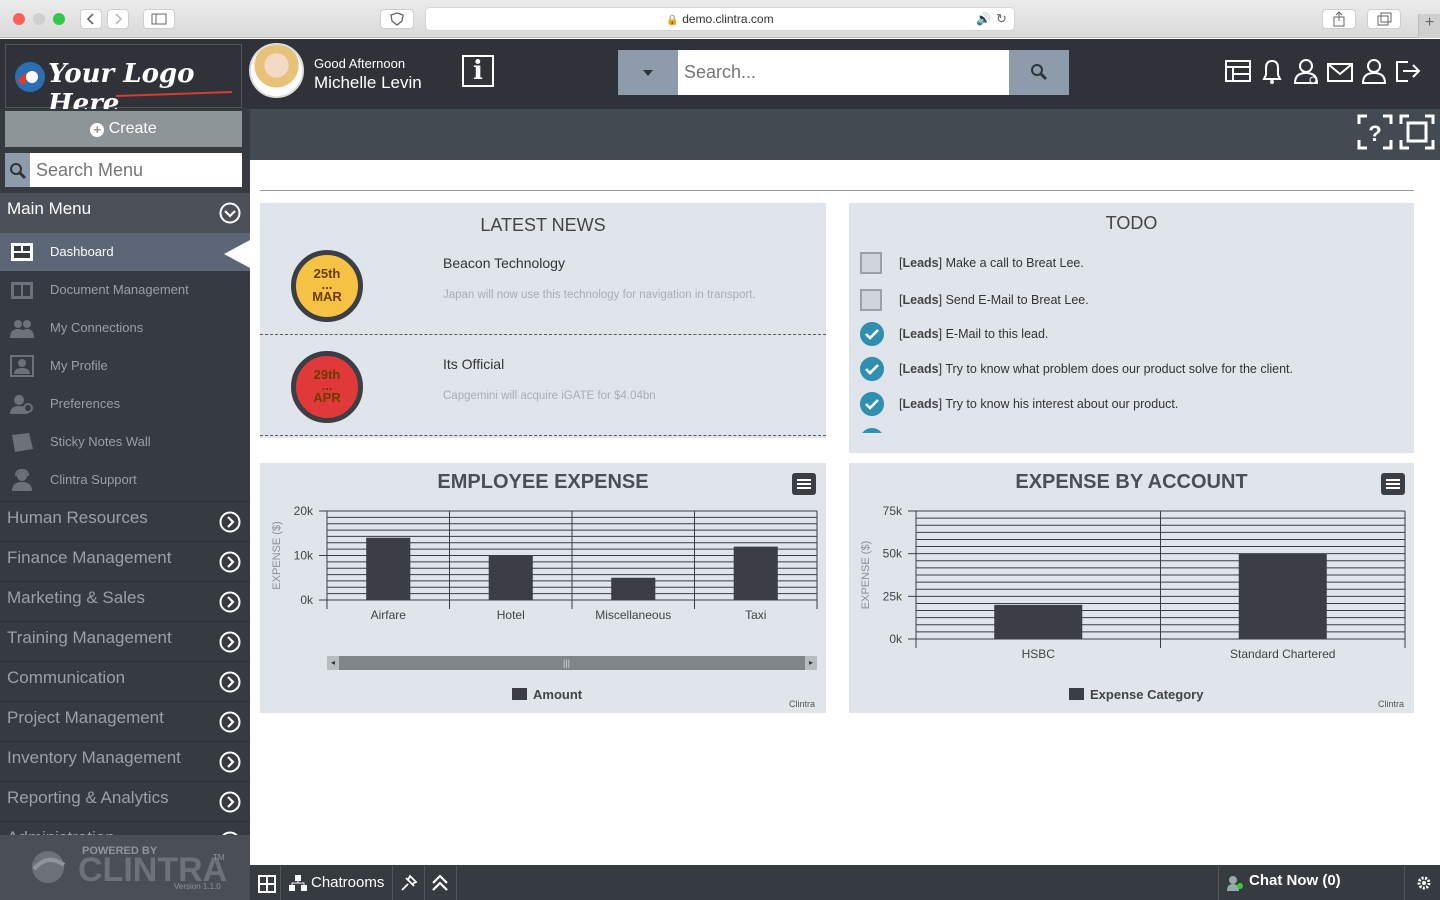 Image resolution: width=1440 pixels, height=900 pixels. I want to click on x-tick-label: Taxi, so click(755, 615).